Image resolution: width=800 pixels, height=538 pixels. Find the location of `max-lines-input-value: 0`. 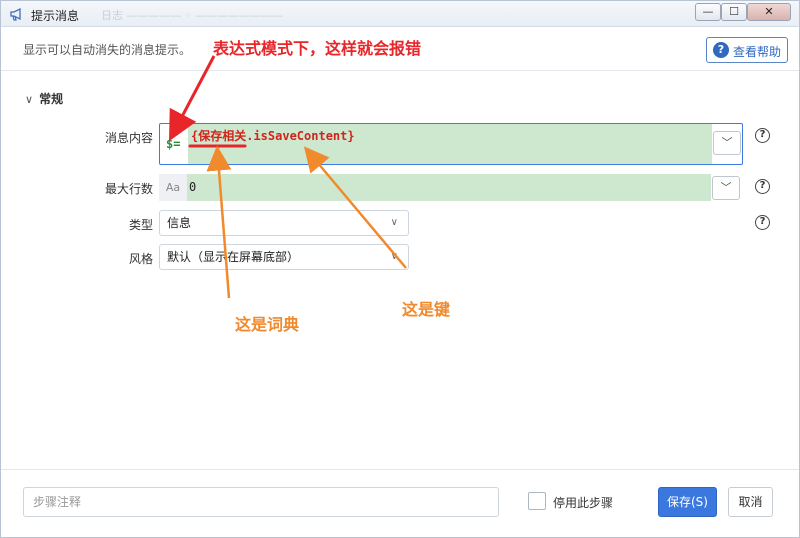

max-lines-input-value: 0 is located at coordinates (192, 187).